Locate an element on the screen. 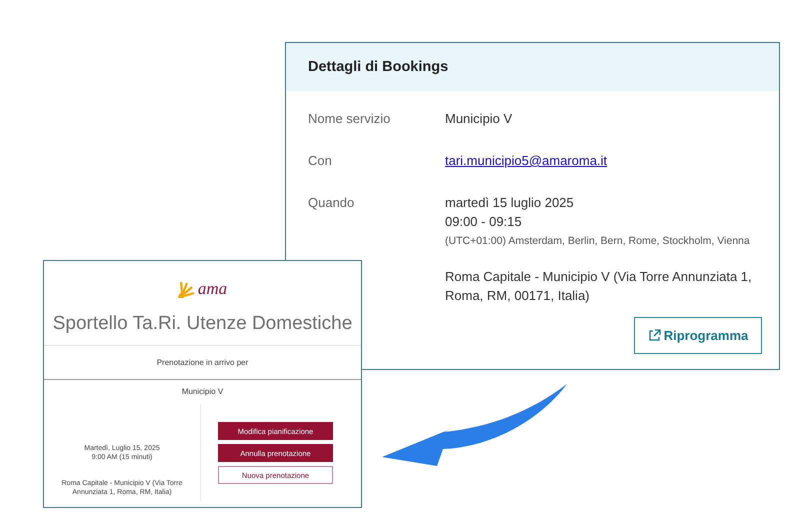 Image resolution: width=802 pixels, height=517 pixels. card-title: Sportello Ta.Ri. Utenze Domestiche is located at coordinates (202, 323).